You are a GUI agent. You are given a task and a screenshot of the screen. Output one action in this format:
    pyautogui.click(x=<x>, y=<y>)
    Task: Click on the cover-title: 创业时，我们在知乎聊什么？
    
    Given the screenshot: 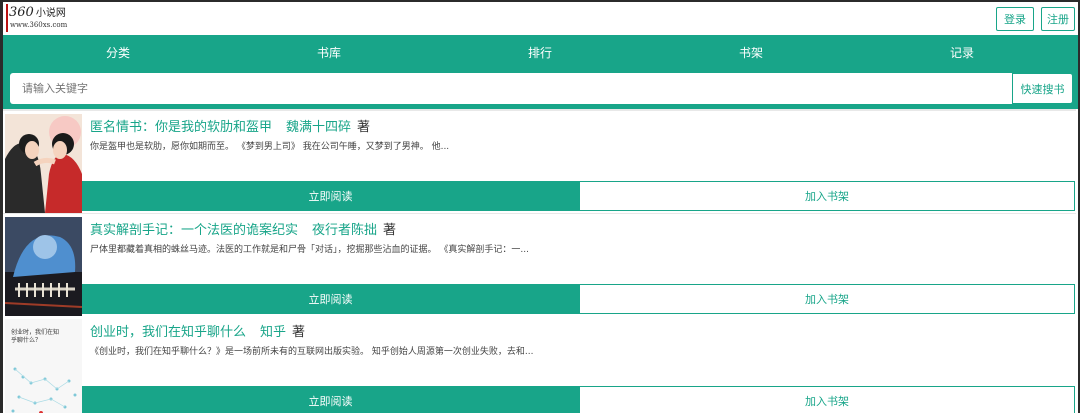 What is the action you would take?
    pyautogui.click(x=35, y=336)
    